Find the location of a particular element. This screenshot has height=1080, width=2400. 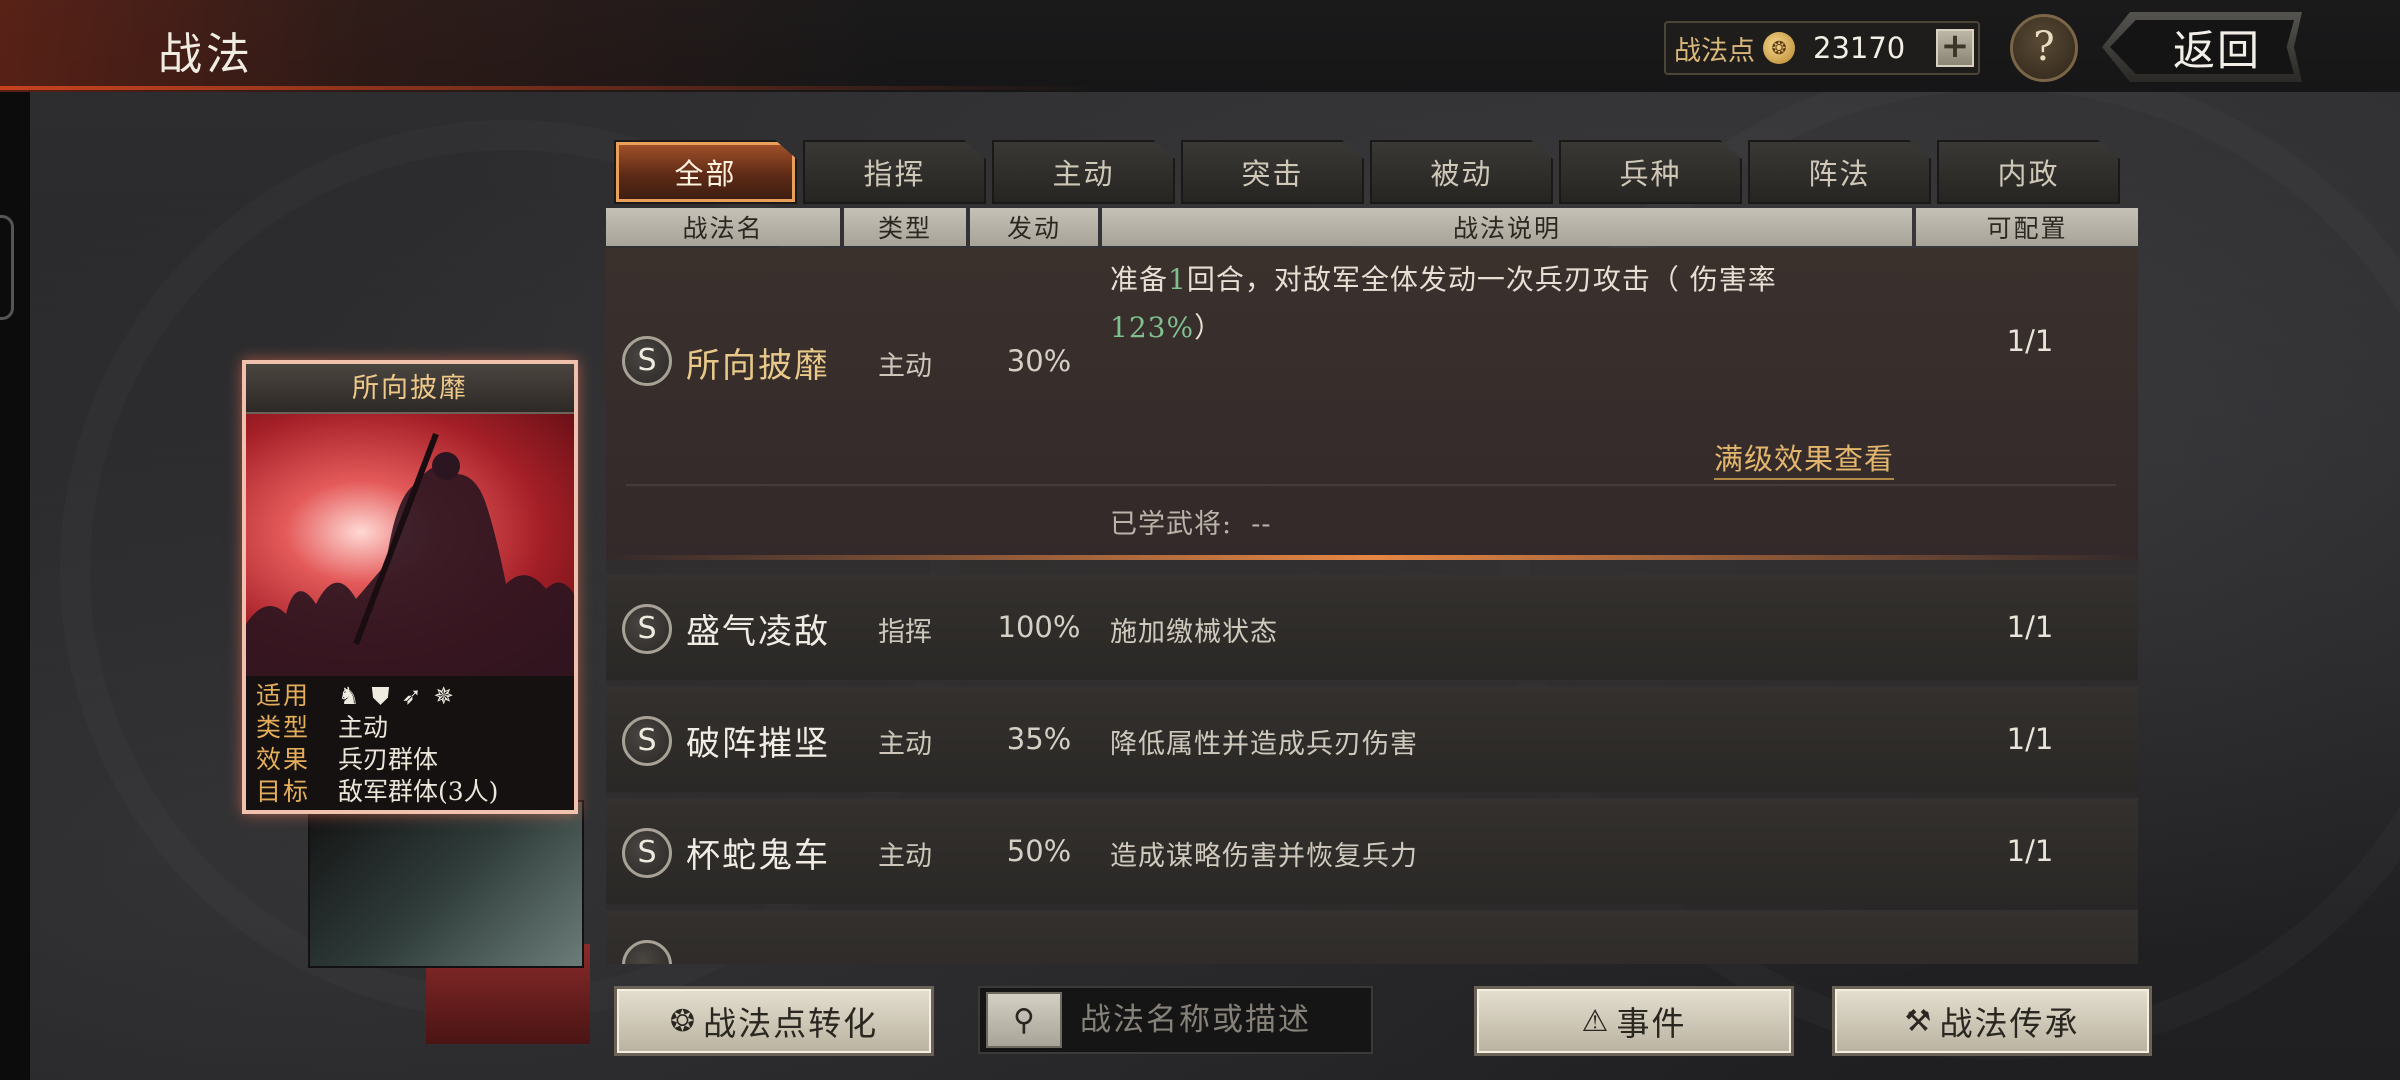

type-value: 主动 is located at coordinates (363, 727).